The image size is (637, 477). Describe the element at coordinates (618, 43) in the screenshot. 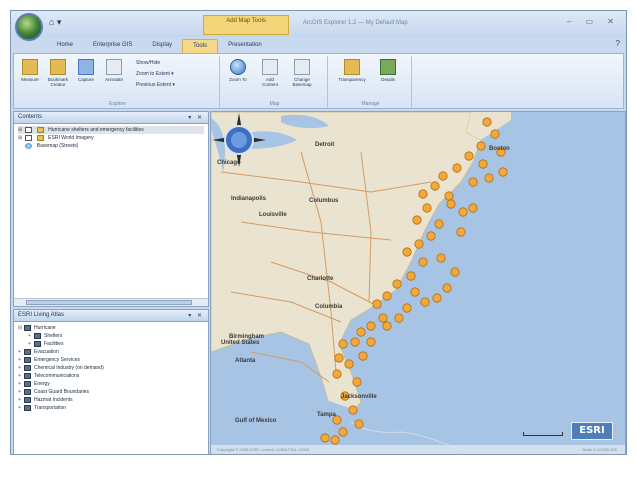

I see `help-icon: ?` at that location.